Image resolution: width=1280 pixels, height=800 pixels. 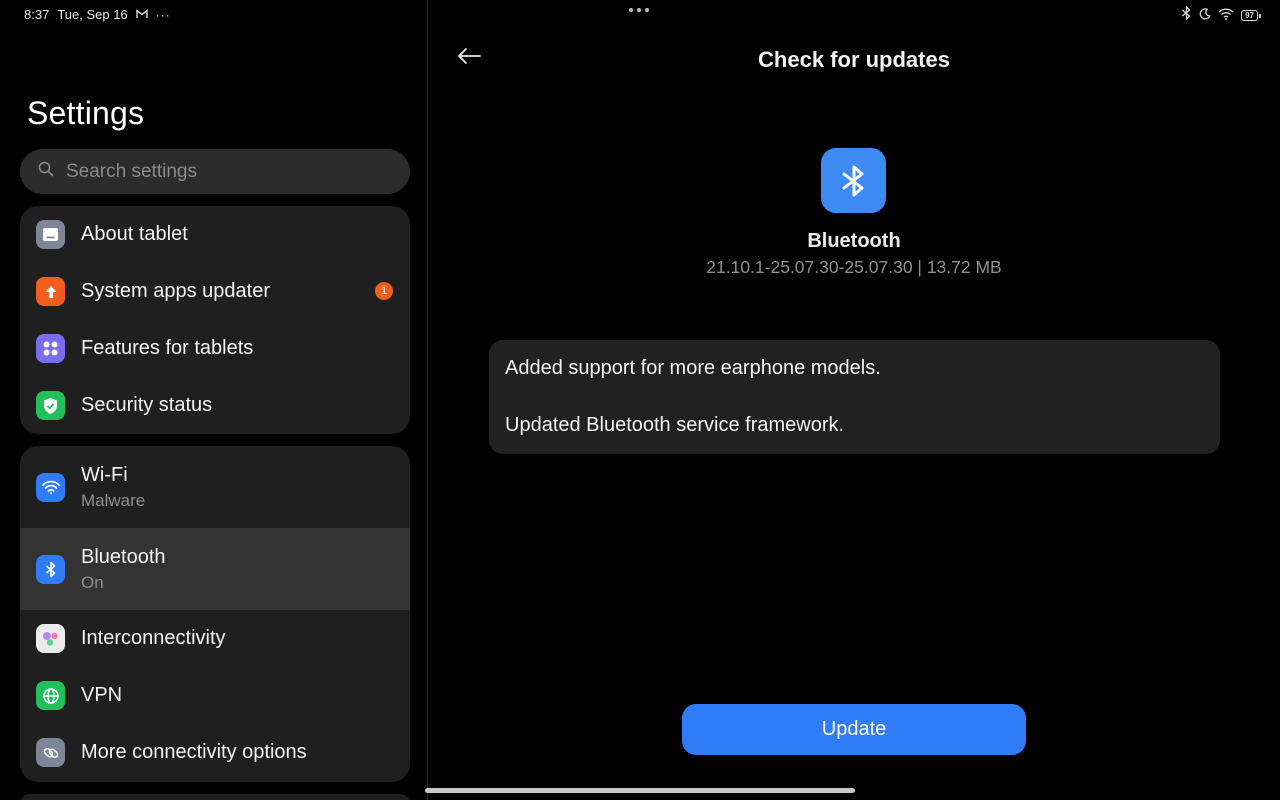 I want to click on sidebar-item-label: VPN, so click(x=102, y=695).